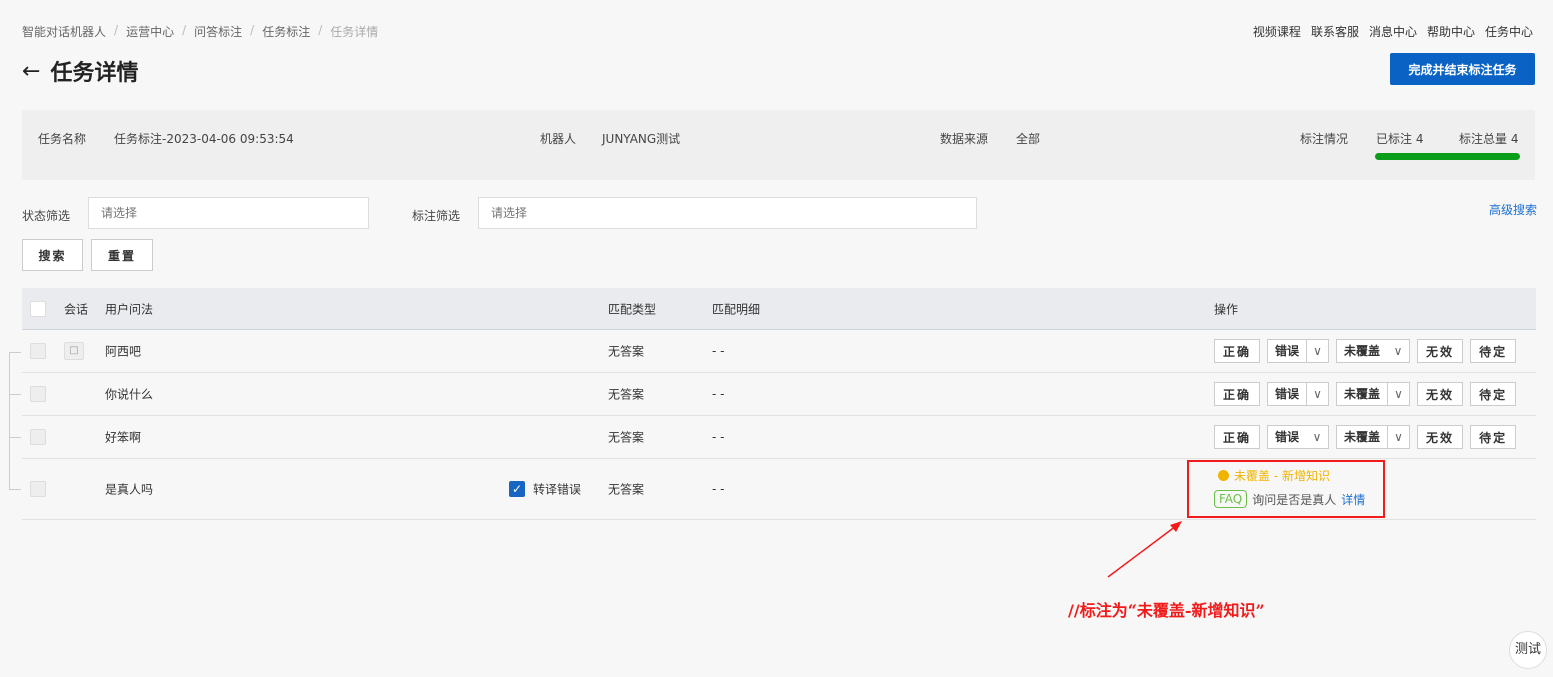 Image resolution: width=1553 pixels, height=677 pixels. Describe the element at coordinates (129, 309) in the screenshot. I see `col-query: 用户问法` at that location.